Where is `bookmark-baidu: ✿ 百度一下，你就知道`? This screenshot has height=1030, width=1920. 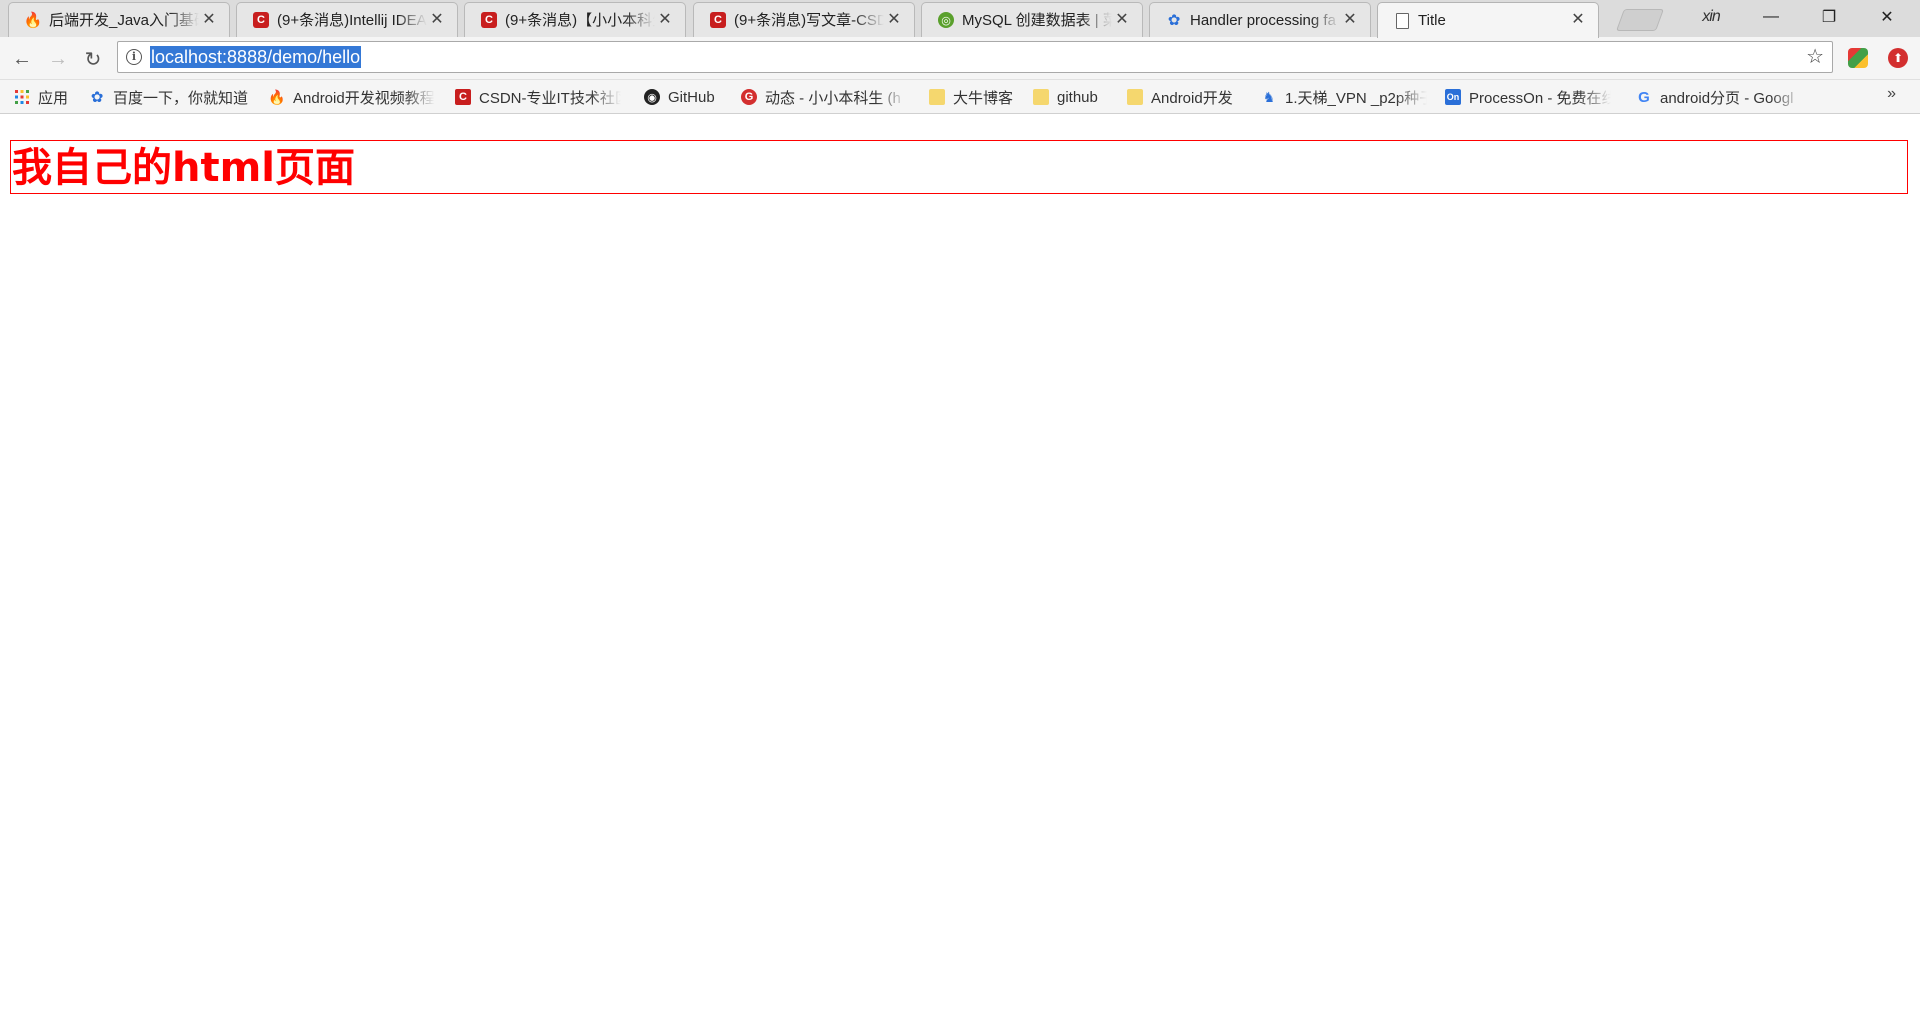 bookmark-baidu: ✿ 百度一下，你就知道 is located at coordinates (168, 97).